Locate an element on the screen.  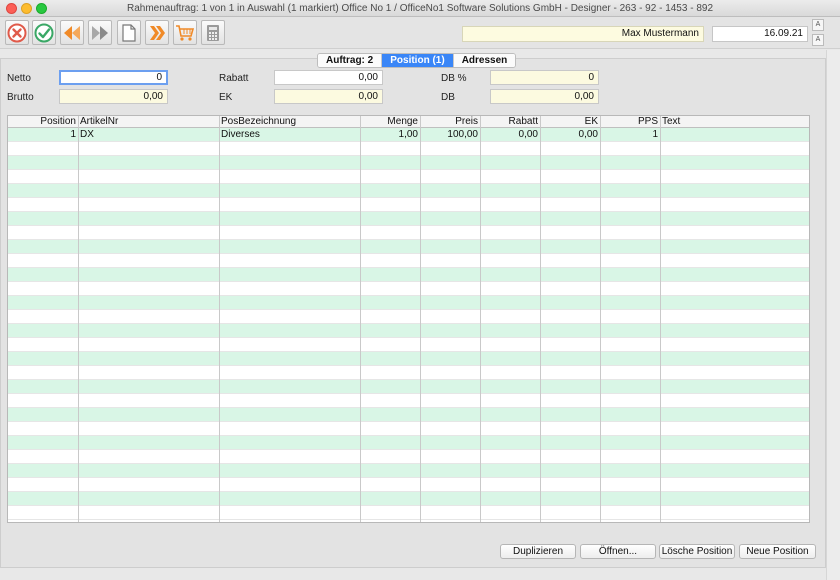
db-label: DB is located at coordinates (448, 97).